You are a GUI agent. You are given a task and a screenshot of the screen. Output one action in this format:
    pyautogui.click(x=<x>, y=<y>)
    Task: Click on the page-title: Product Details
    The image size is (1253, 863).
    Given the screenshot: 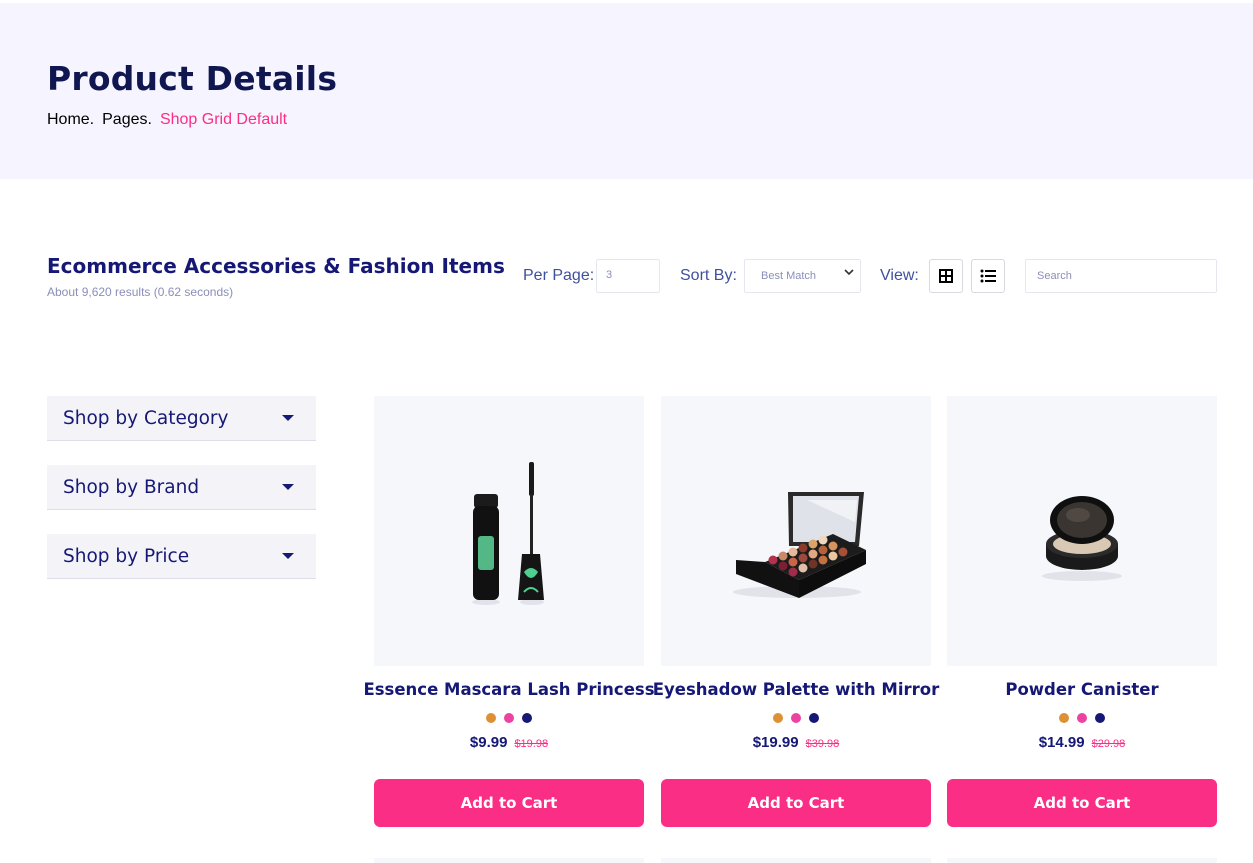 What is the action you would take?
    pyautogui.click(x=192, y=78)
    